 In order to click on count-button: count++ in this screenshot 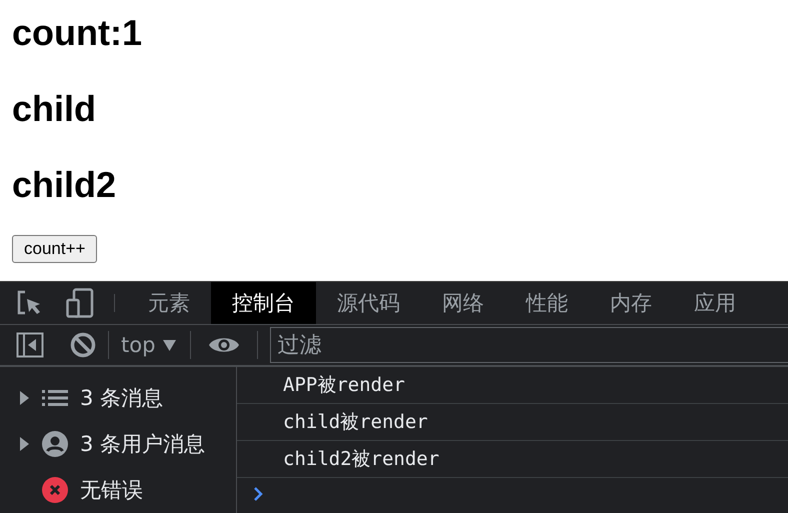, I will do `click(55, 249)`.